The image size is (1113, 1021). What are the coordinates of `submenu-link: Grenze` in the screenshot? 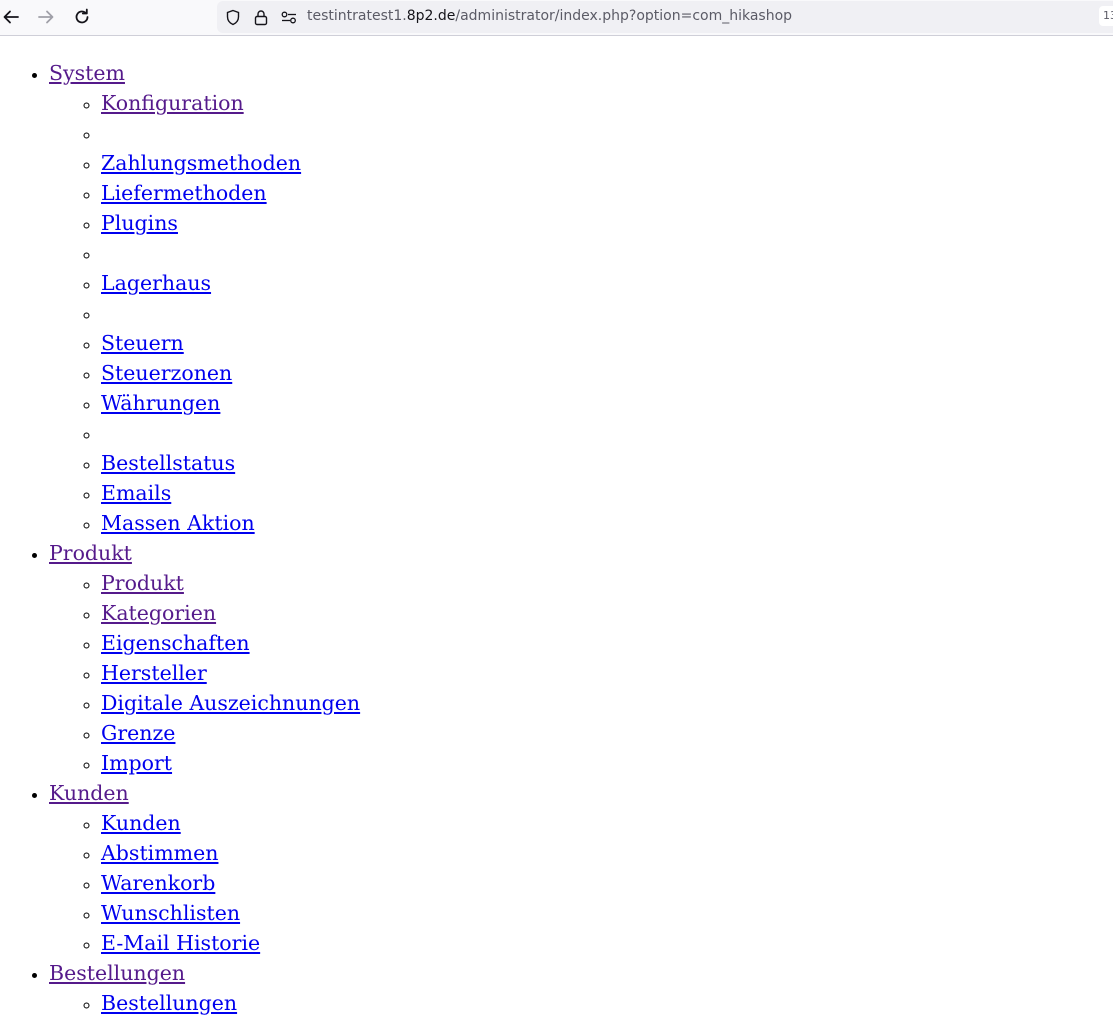 It's located at (138, 733).